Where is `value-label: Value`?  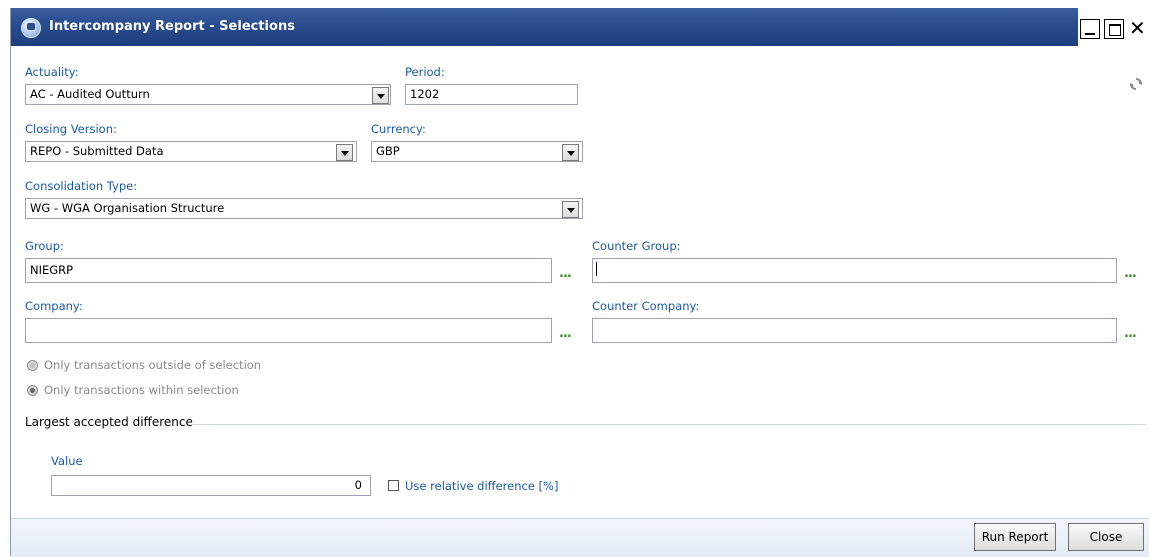 value-label: Value is located at coordinates (67, 461).